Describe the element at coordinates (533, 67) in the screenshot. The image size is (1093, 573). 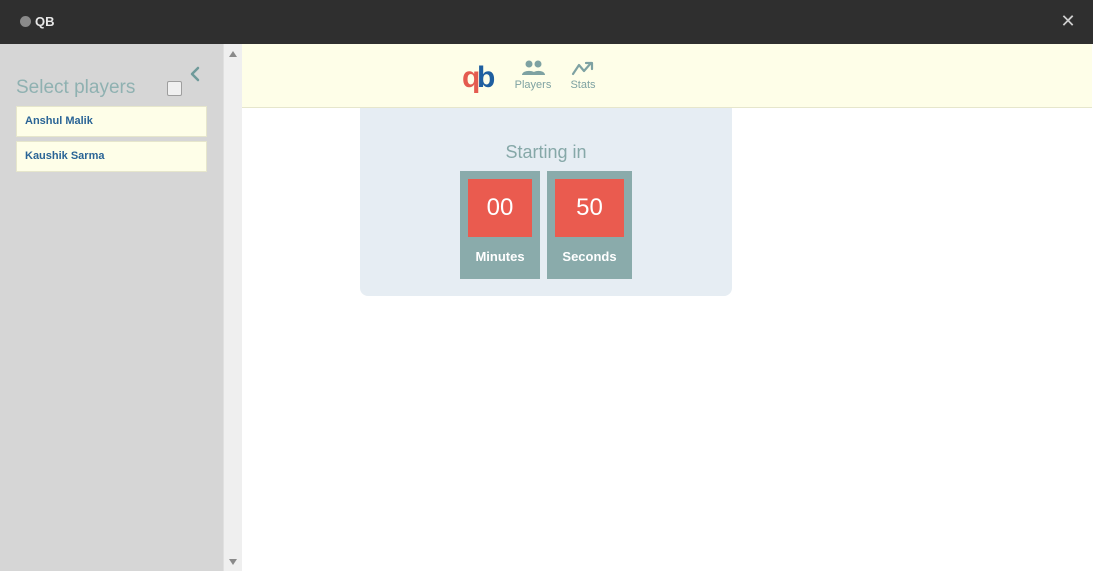
I see `users-icon` at that location.